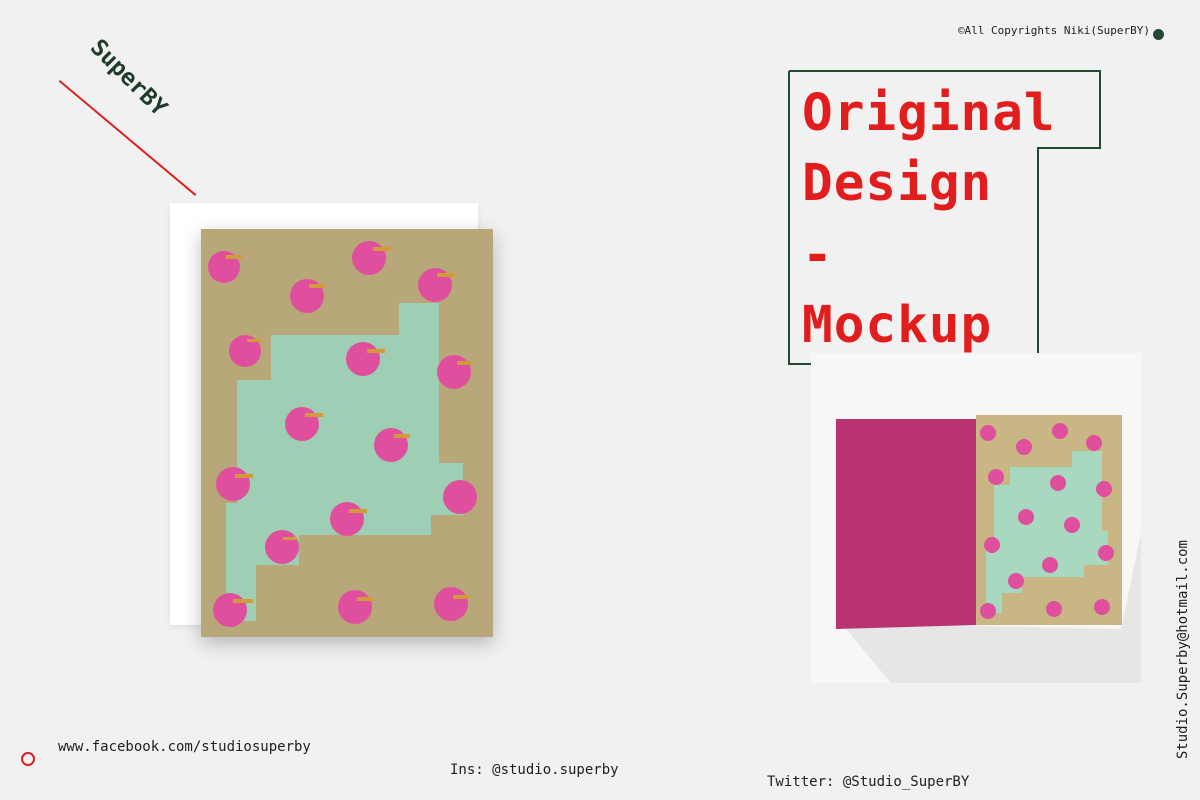 This screenshot has height=800, width=1200. I want to click on folded-card-art, so click(979, 522).